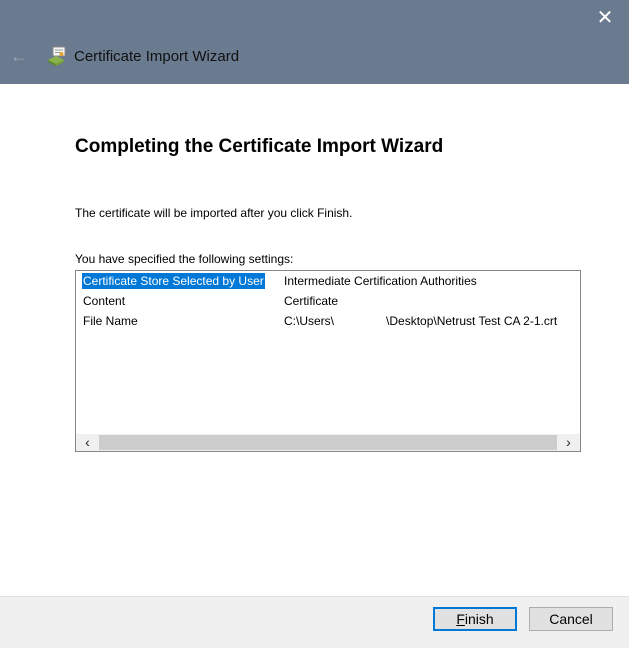 The height and width of the screenshot is (648, 629). What do you see at coordinates (479, 619) in the screenshot?
I see `finish-label: inish` at bounding box center [479, 619].